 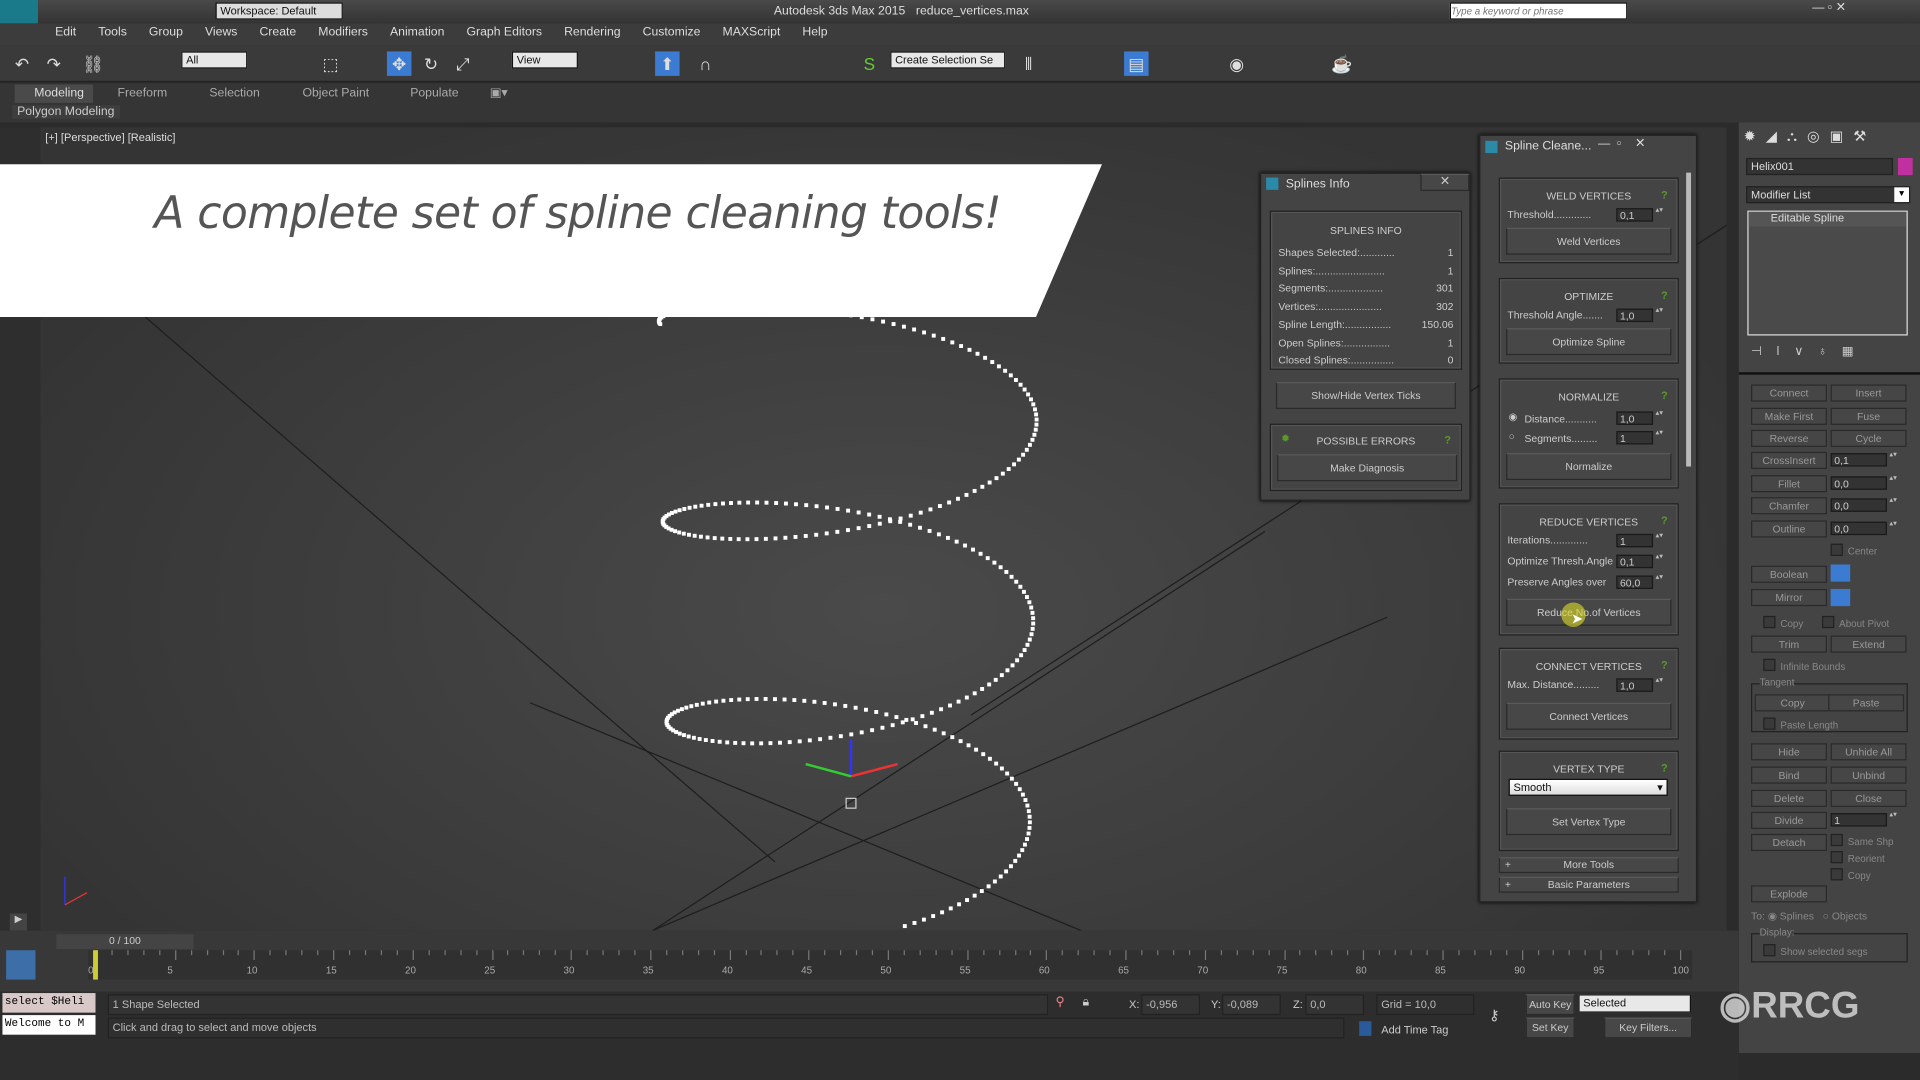 What do you see at coordinates (65, 32) in the screenshot?
I see `menu-item: Edit` at bounding box center [65, 32].